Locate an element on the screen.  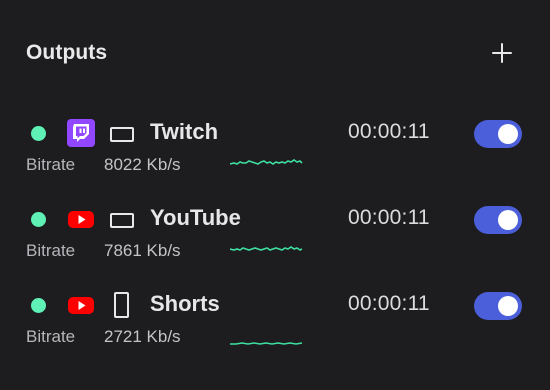
bitrate-value: 2721 Kb/s is located at coordinates (142, 336).